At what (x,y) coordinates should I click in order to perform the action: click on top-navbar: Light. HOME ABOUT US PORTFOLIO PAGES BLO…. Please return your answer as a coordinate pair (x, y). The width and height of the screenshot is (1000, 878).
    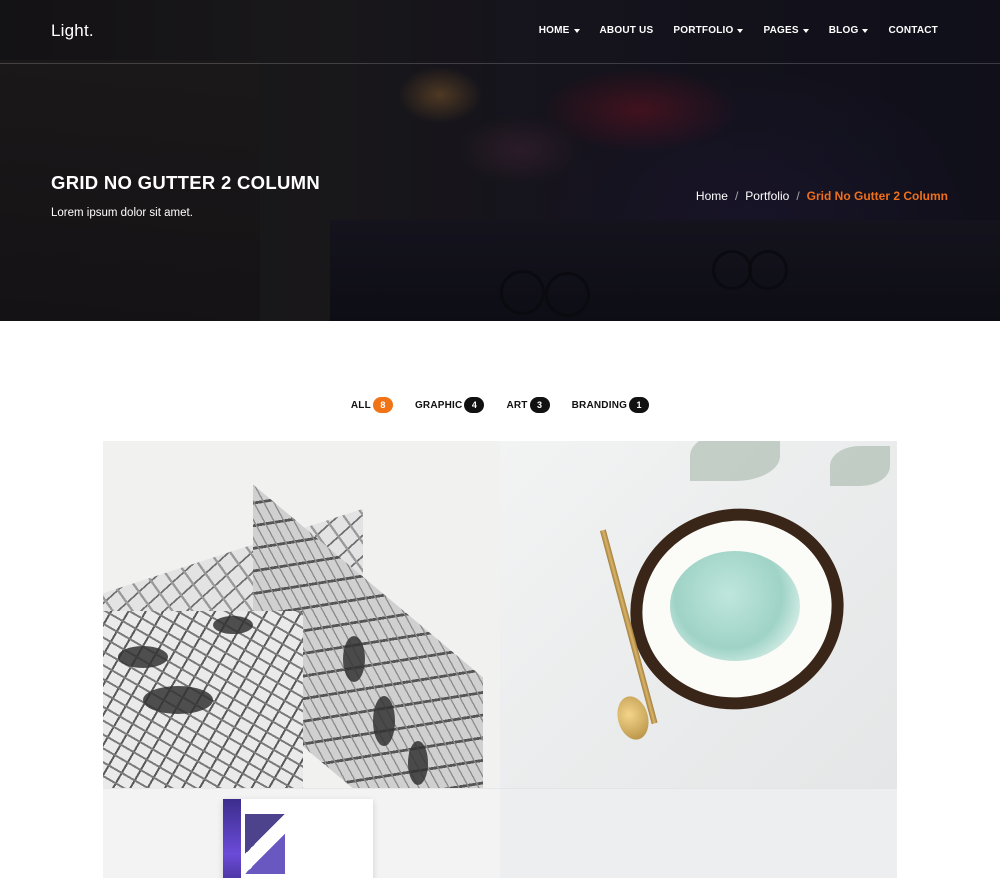
    Looking at the image, I should click on (500, 32).